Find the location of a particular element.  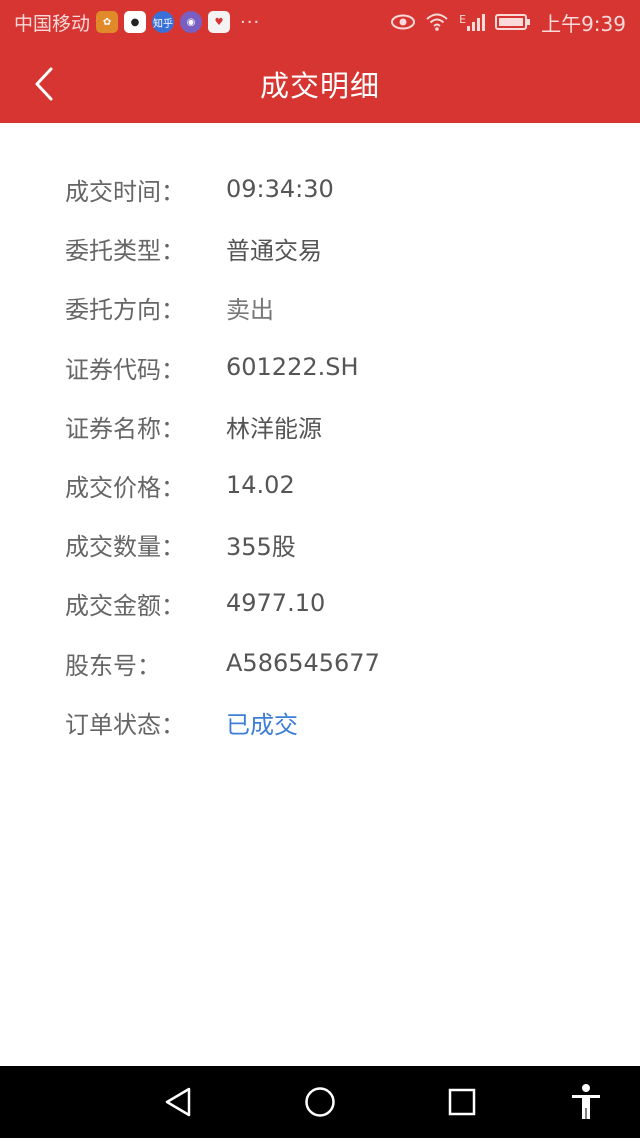

app-icon: ♥ is located at coordinates (219, 22).